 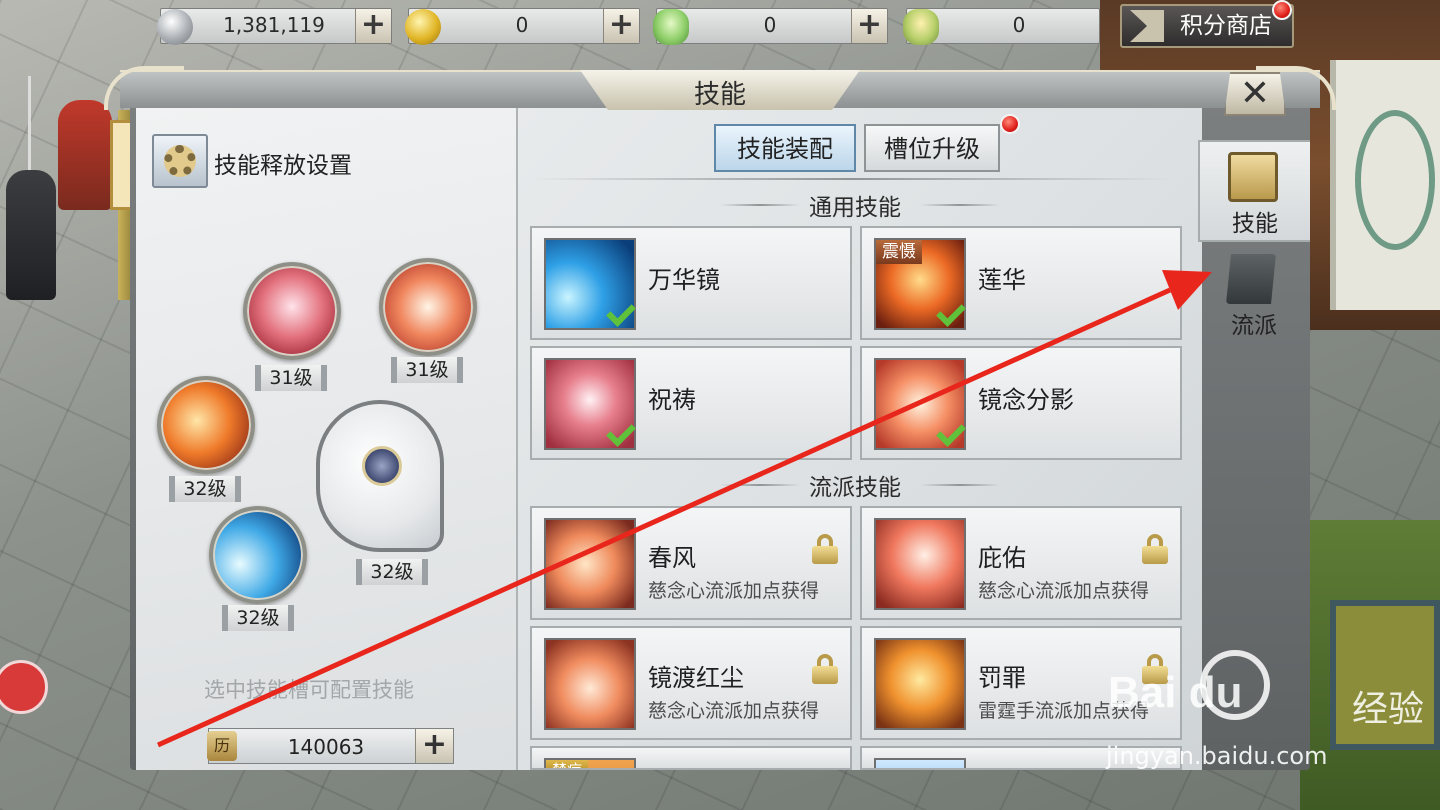 I want to click on gear-icon, so click(x=180, y=161).